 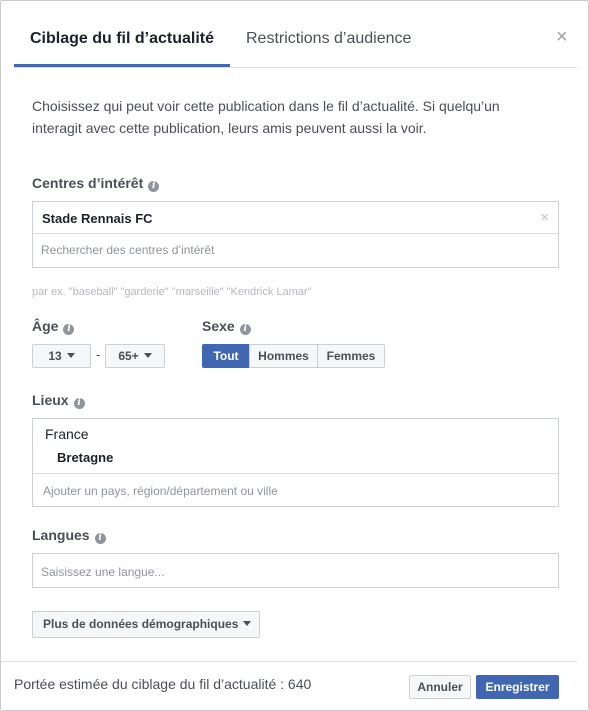 I want to click on close-icon: ×, so click(x=563, y=37).